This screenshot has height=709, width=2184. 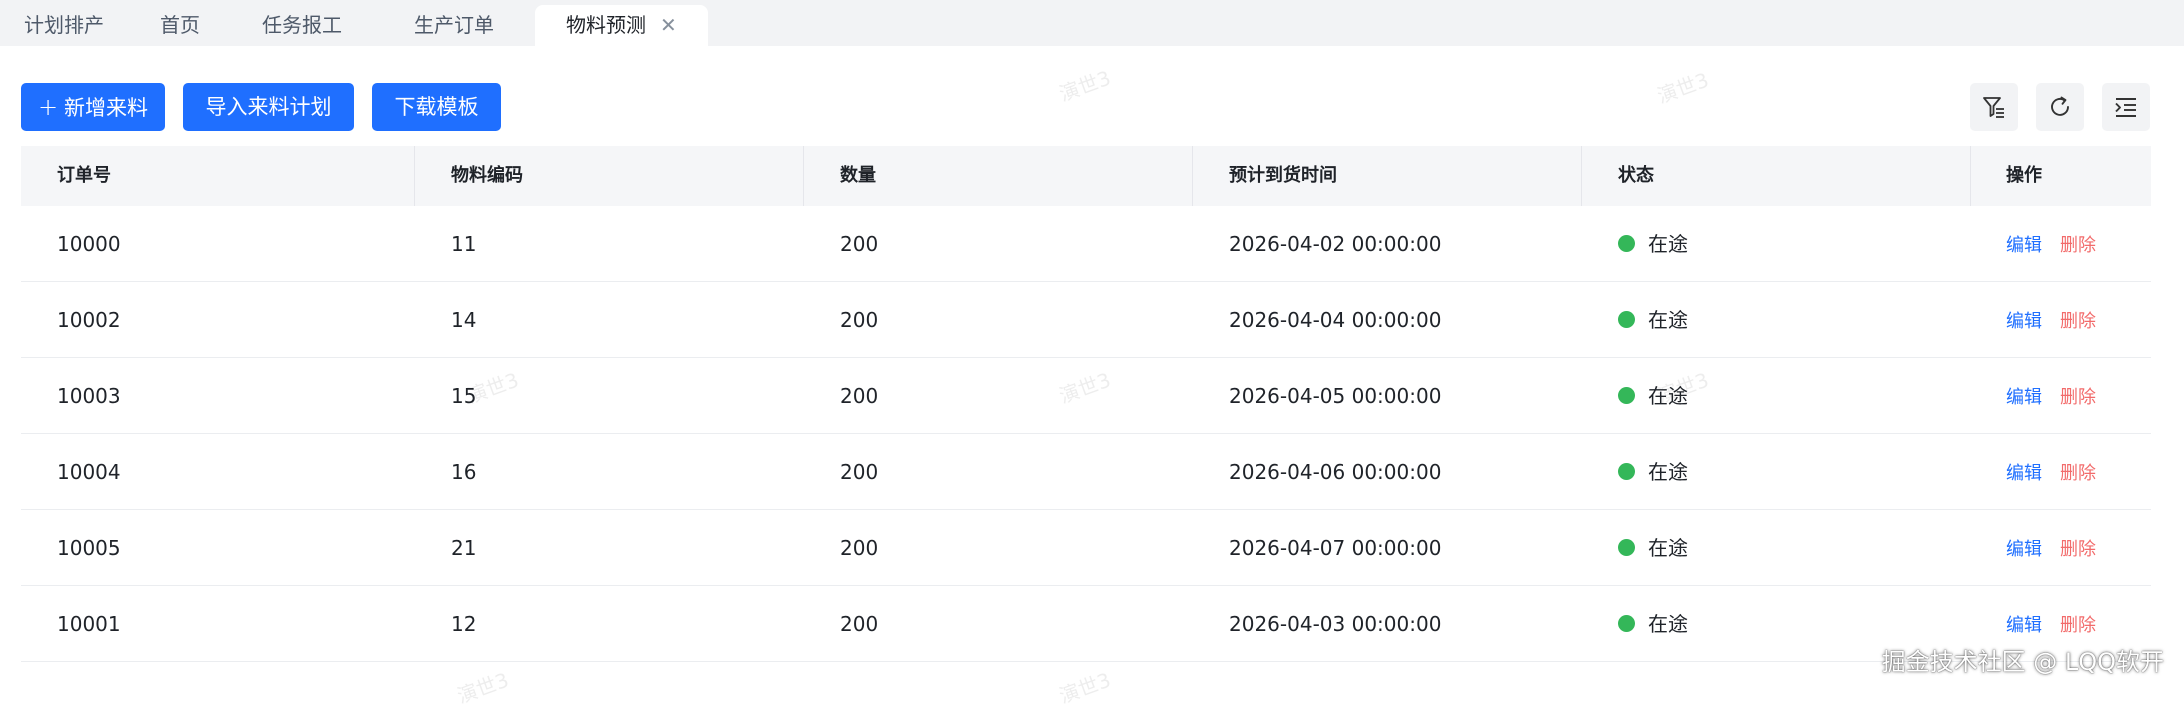 I want to click on close-icon: ✕, so click(x=668, y=25).